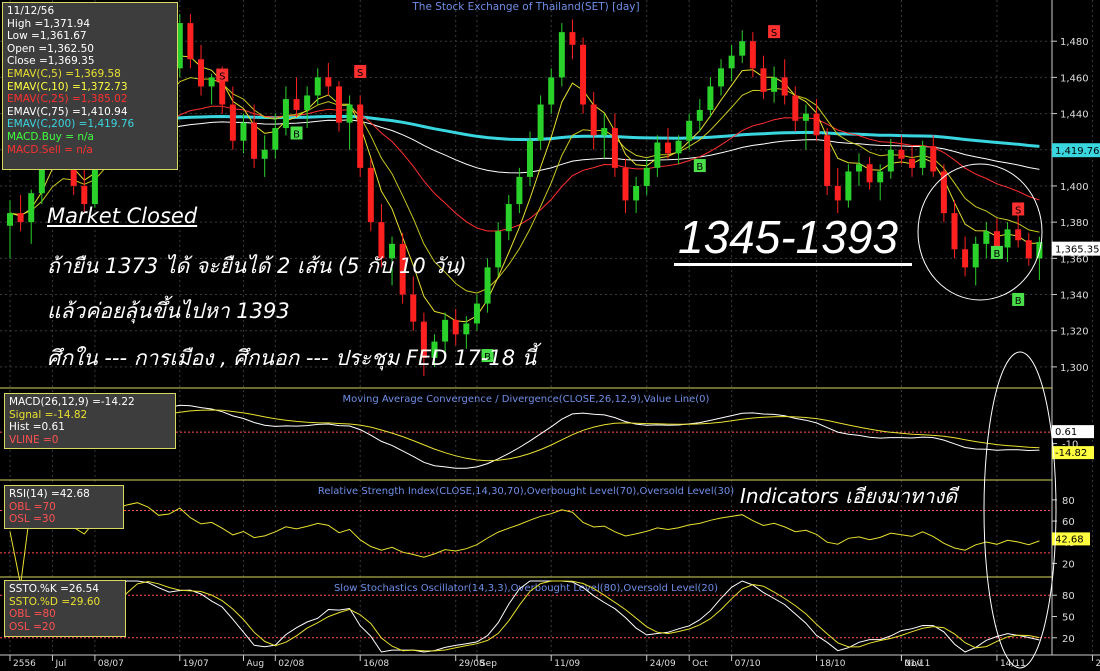  Describe the element at coordinates (793, 264) in the screenshot. I see `range-underline` at that location.